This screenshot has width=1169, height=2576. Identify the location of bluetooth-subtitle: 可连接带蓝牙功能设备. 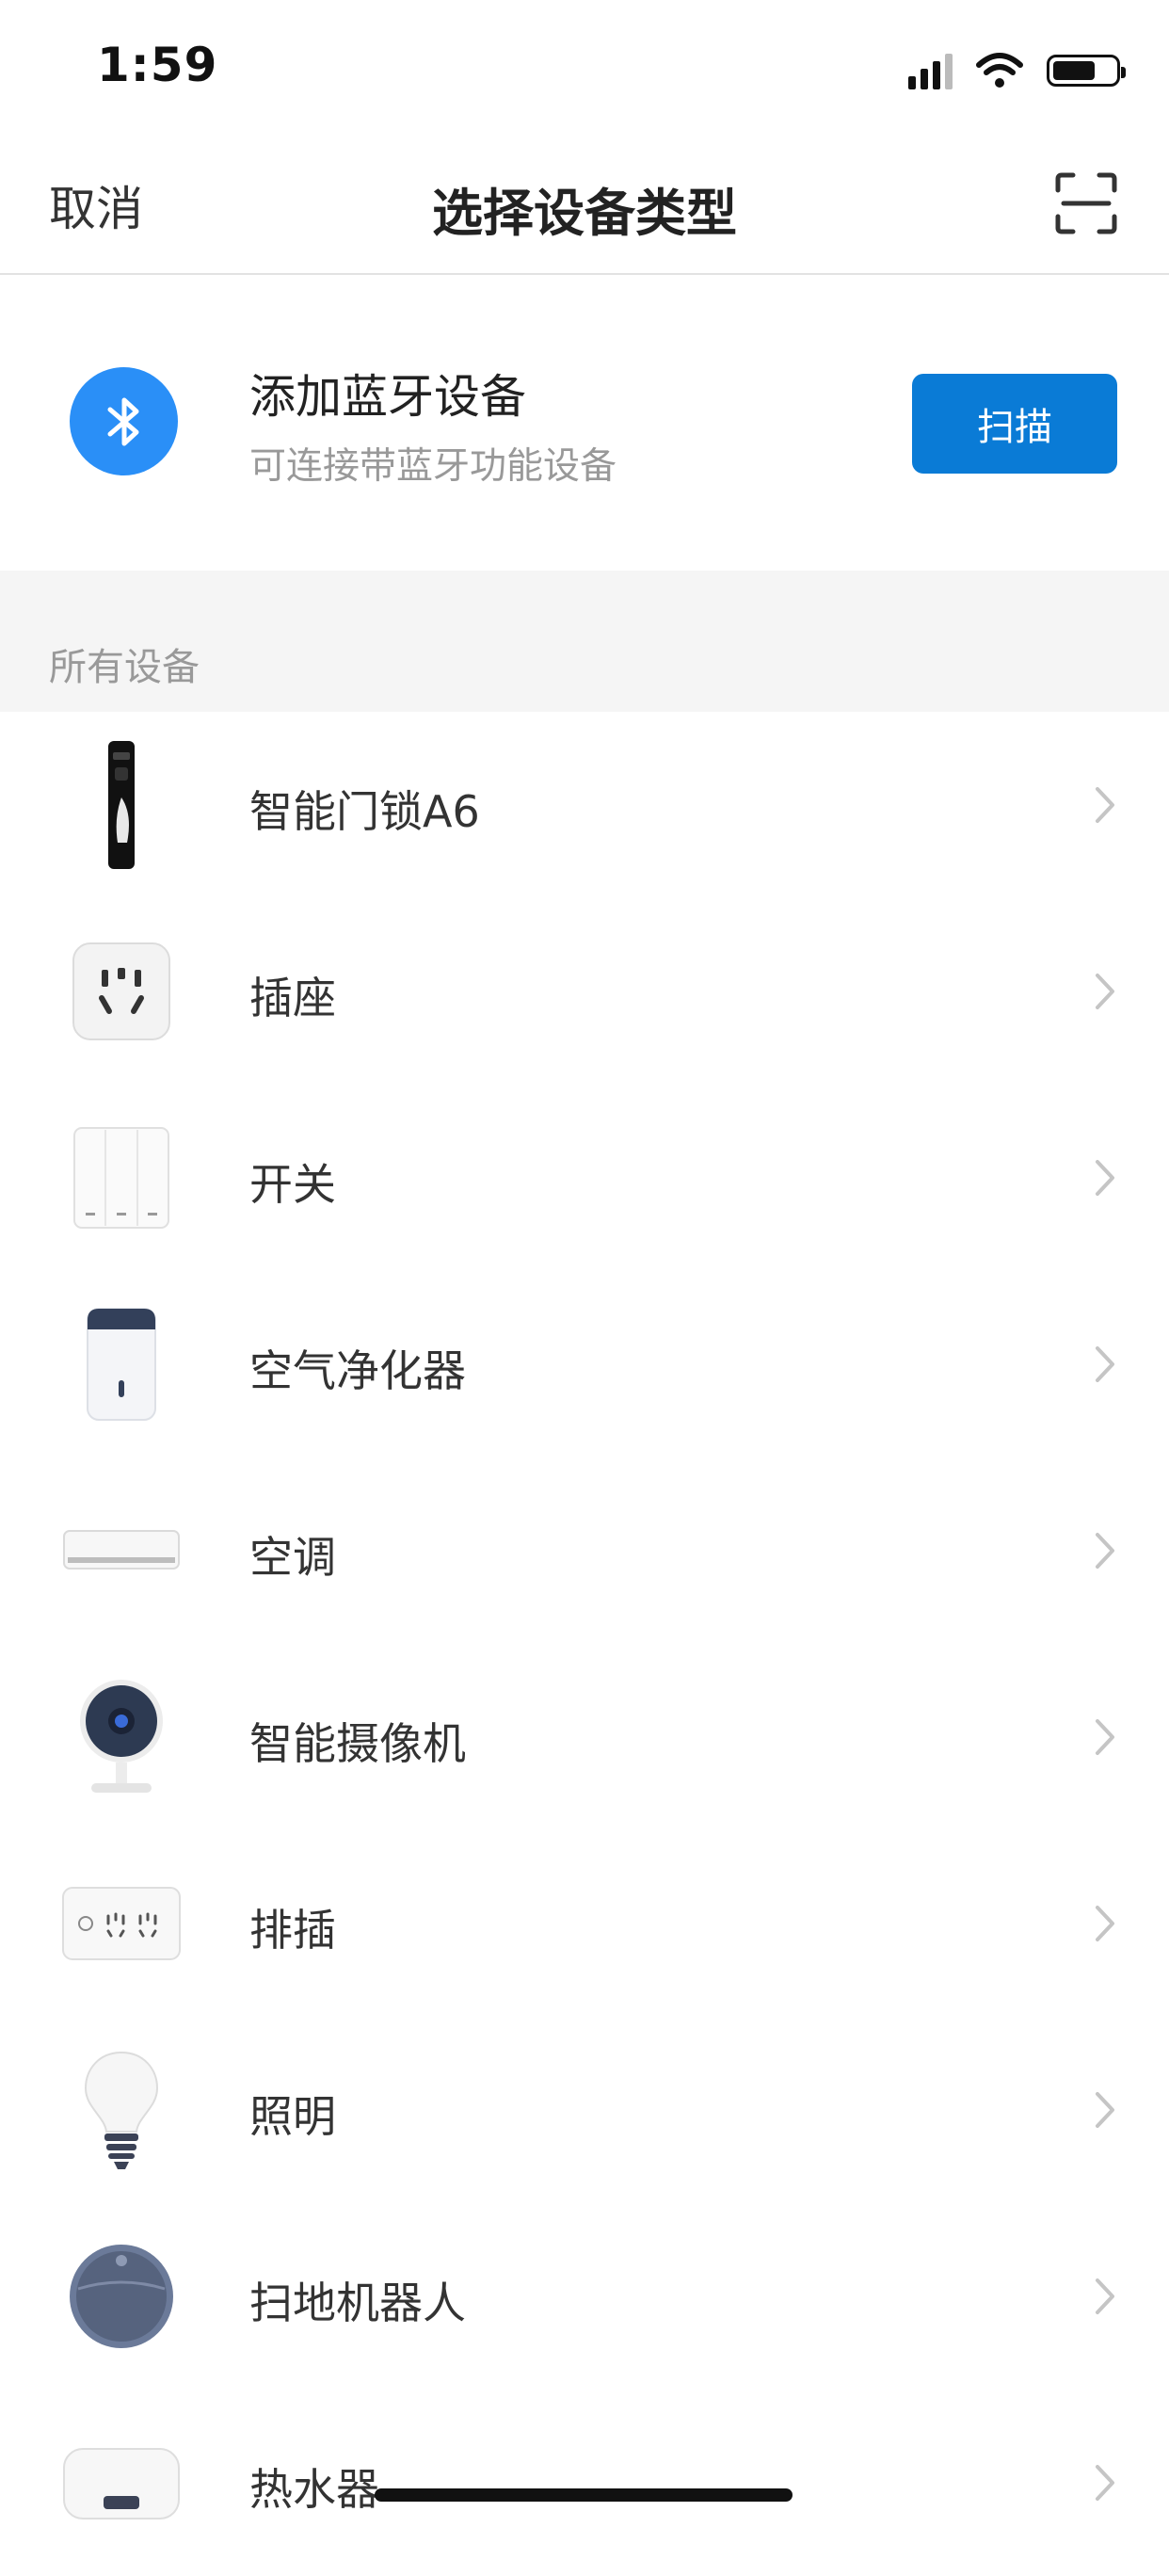
(433, 466).